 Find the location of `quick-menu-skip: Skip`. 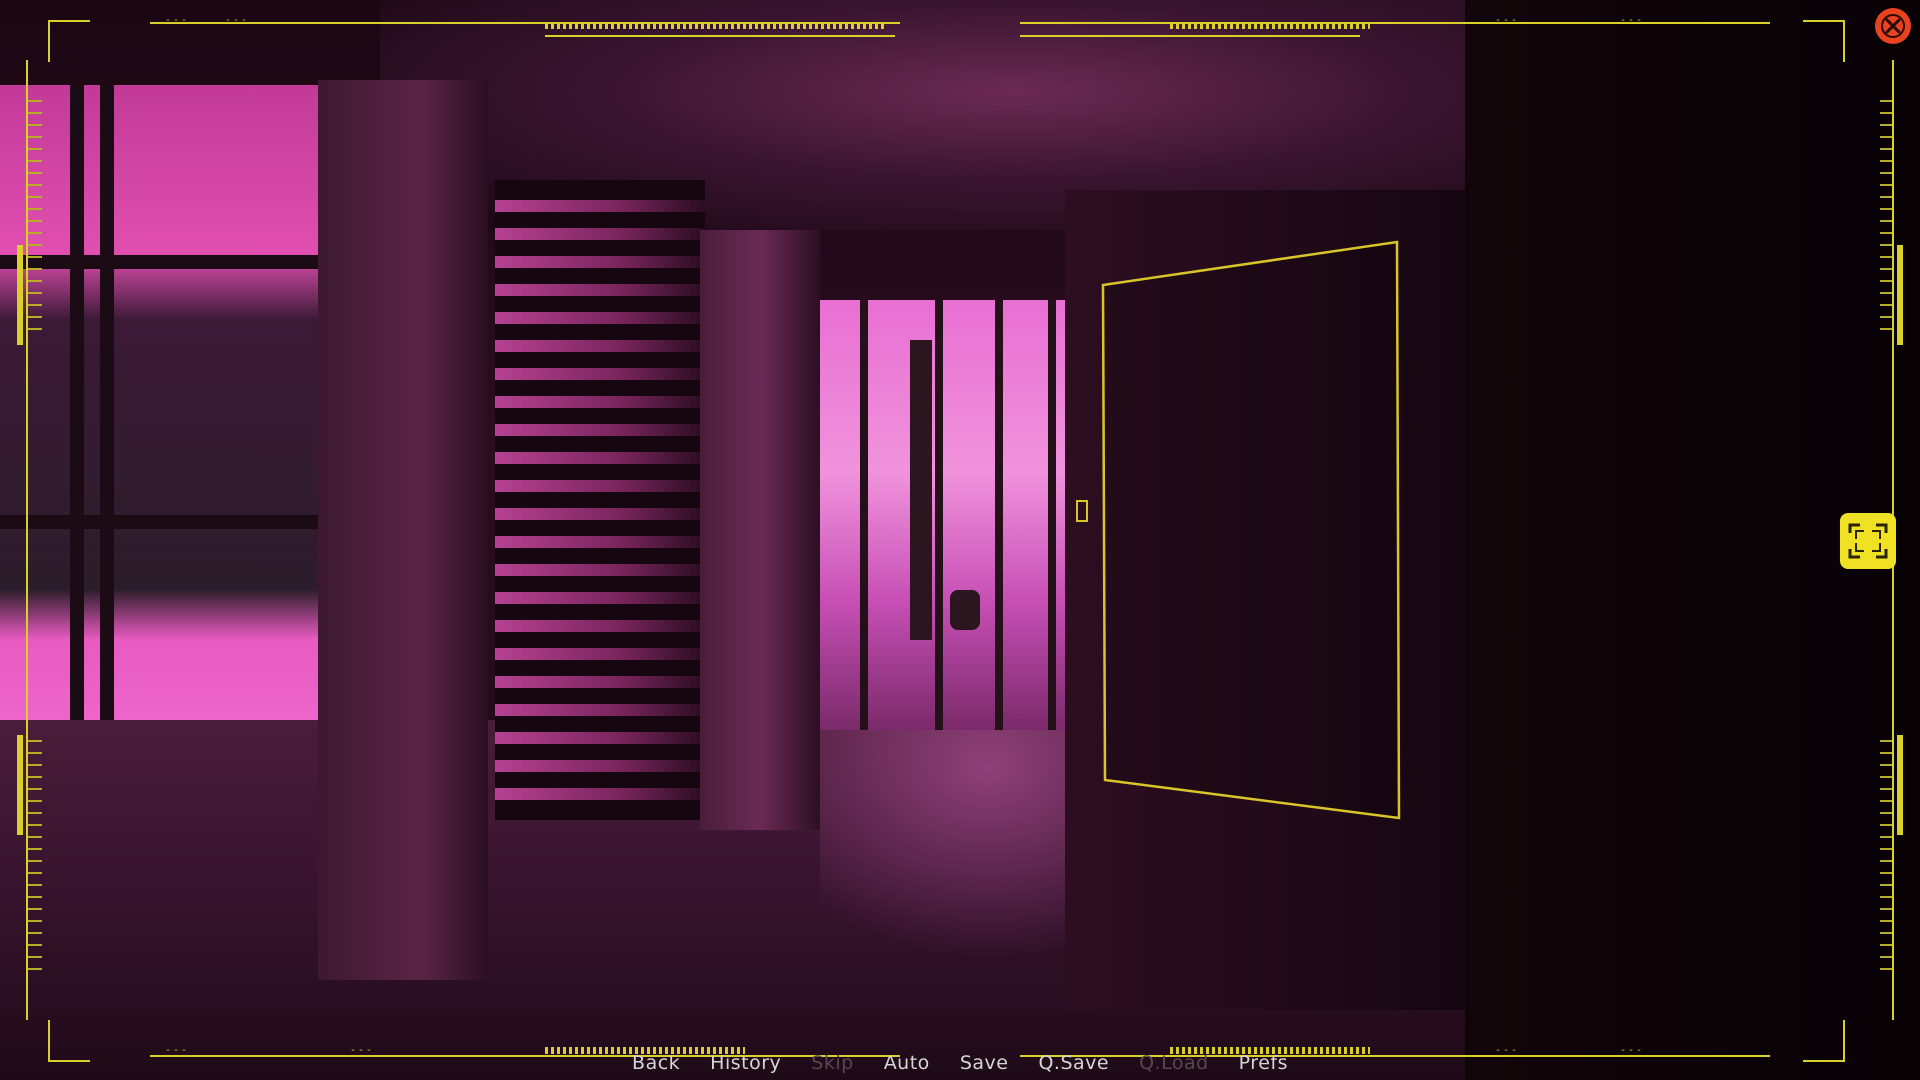

quick-menu-skip: Skip is located at coordinates (832, 1066).